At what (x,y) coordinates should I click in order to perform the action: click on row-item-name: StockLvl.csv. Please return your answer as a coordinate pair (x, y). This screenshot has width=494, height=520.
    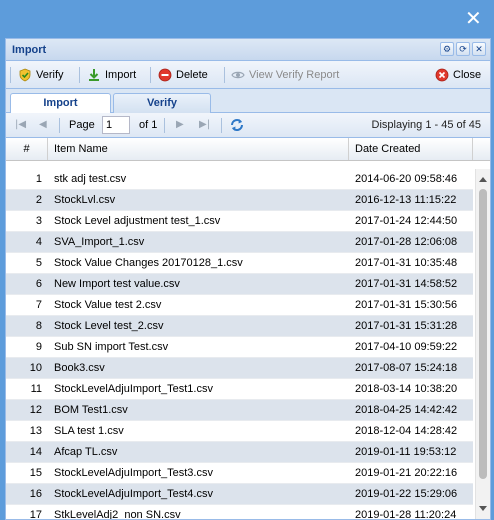
    Looking at the image, I should click on (85, 200).